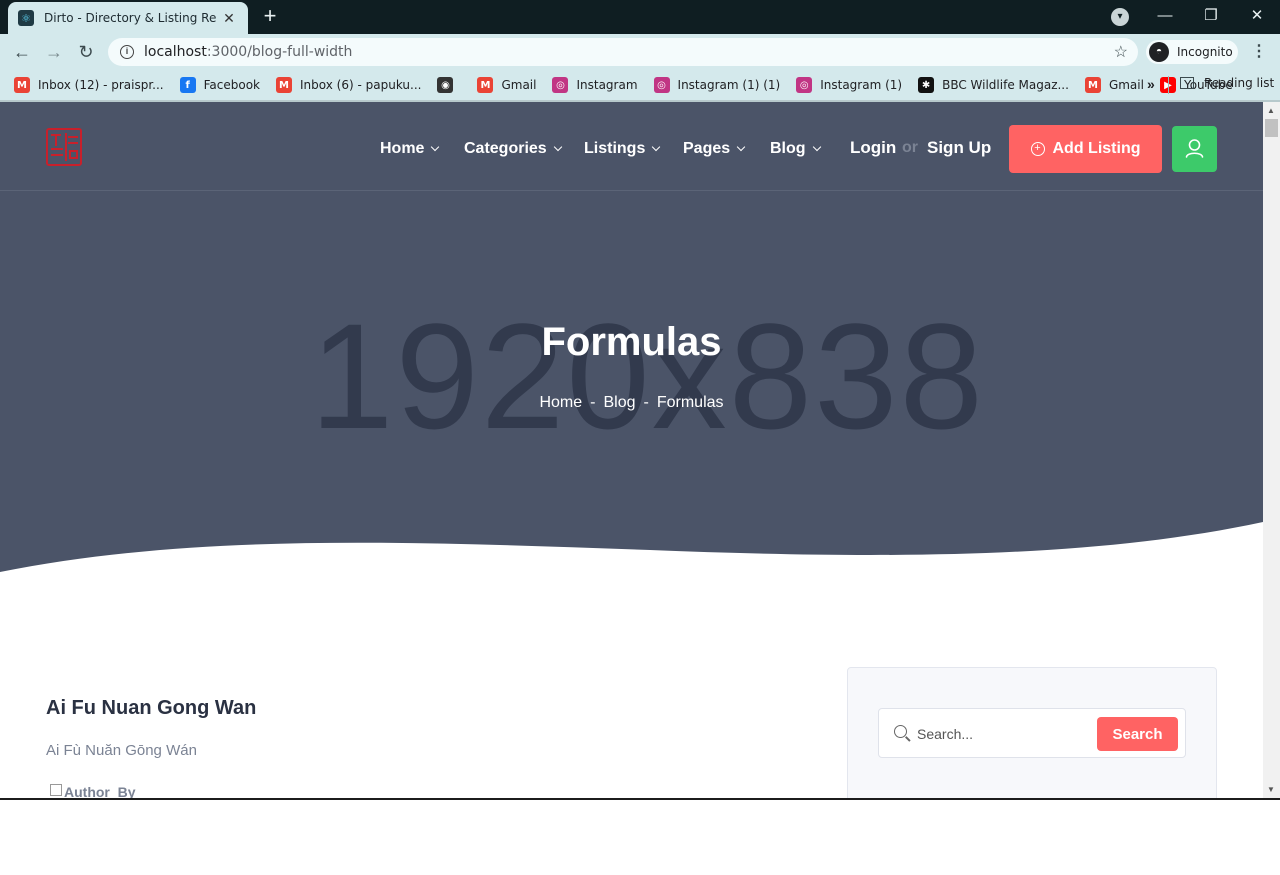 This screenshot has height=875, width=1280. I want to click on nav-listings: Listings, so click(622, 149).